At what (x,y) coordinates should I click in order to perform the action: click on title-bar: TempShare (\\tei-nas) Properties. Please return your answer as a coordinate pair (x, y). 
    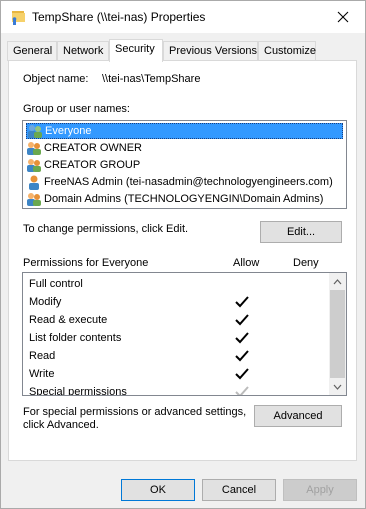
    Looking at the image, I should click on (183, 17).